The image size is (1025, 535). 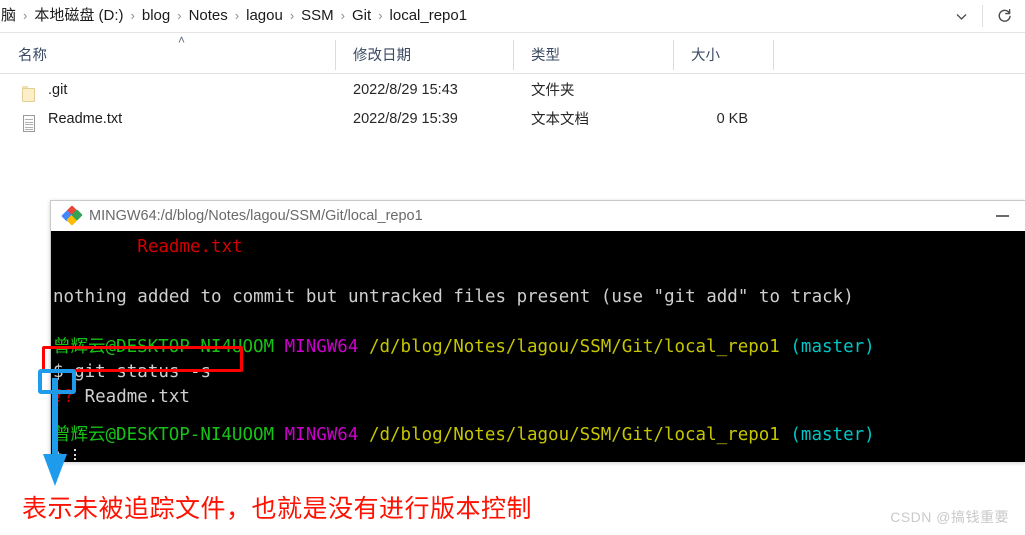 I want to click on status-code-highlight-box, so click(x=57, y=381).